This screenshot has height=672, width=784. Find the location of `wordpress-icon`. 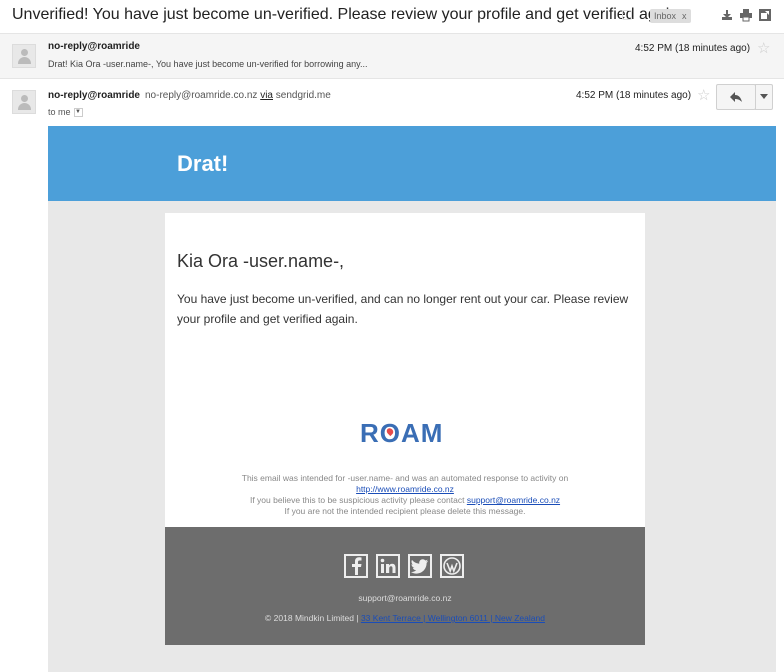

wordpress-icon is located at coordinates (452, 566).